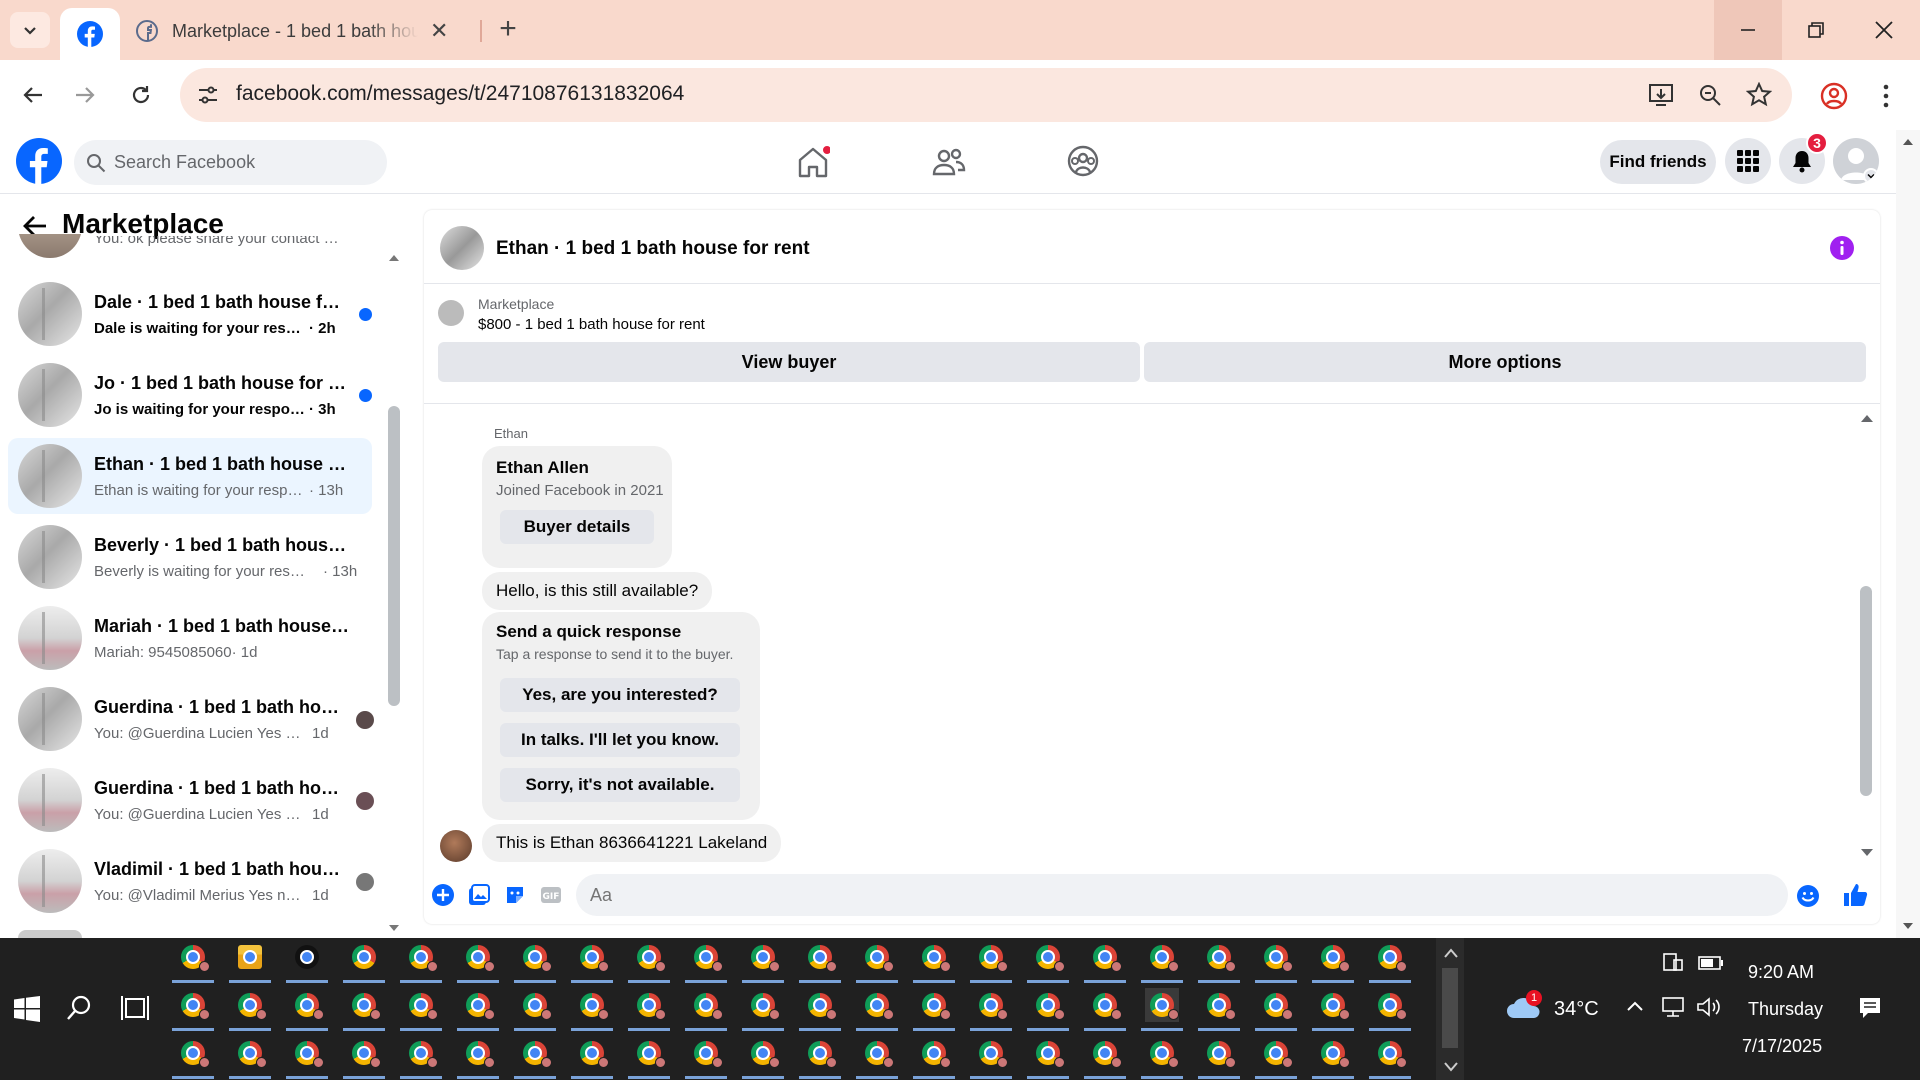 The image size is (1920, 1080). Describe the element at coordinates (1855, 895) in the screenshot. I see `thumbs-up-icon` at that location.